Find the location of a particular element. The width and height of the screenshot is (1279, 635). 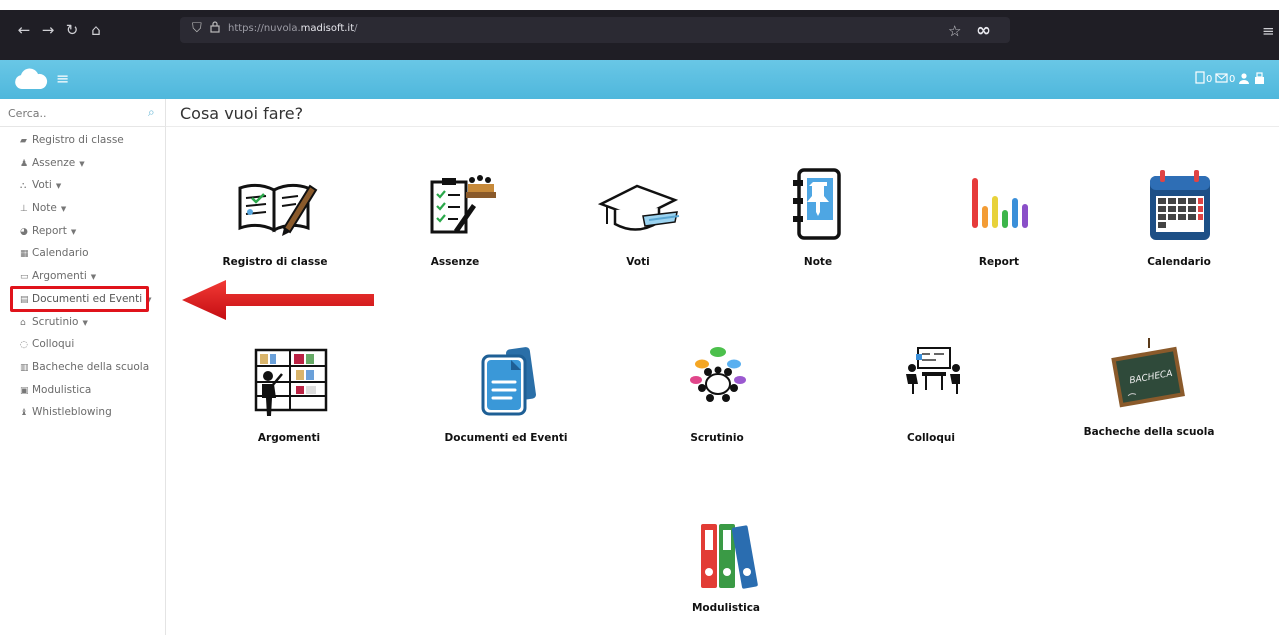

tile-report: Report is located at coordinates (999, 218).